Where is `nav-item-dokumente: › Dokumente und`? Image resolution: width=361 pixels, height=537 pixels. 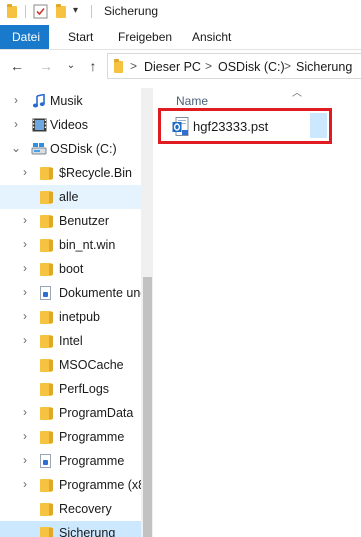
nav-item-dokumente: › Dokumente und is located at coordinates (73, 293).